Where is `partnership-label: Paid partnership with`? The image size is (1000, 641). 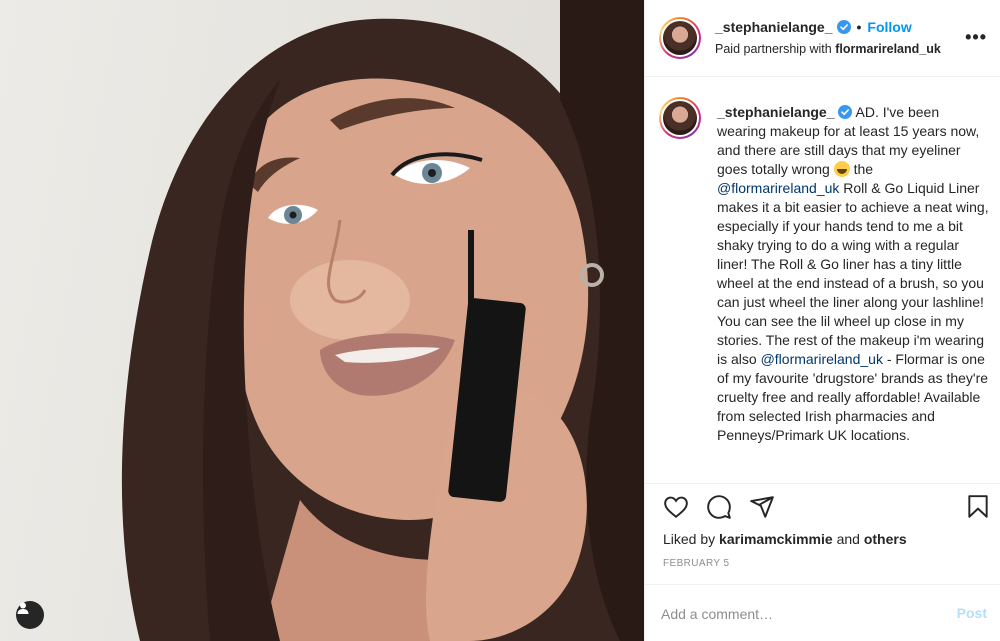 partnership-label: Paid partnership with is located at coordinates (773, 49).